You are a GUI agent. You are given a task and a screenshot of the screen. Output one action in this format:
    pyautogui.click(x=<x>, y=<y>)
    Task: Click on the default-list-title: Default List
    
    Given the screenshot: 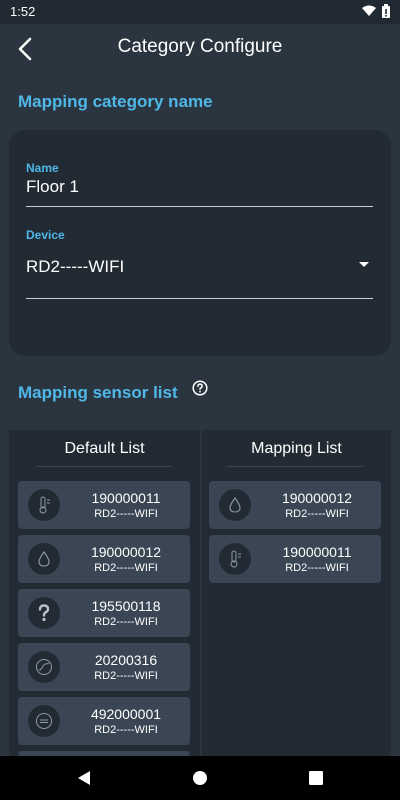 What is the action you would take?
    pyautogui.click(x=104, y=448)
    